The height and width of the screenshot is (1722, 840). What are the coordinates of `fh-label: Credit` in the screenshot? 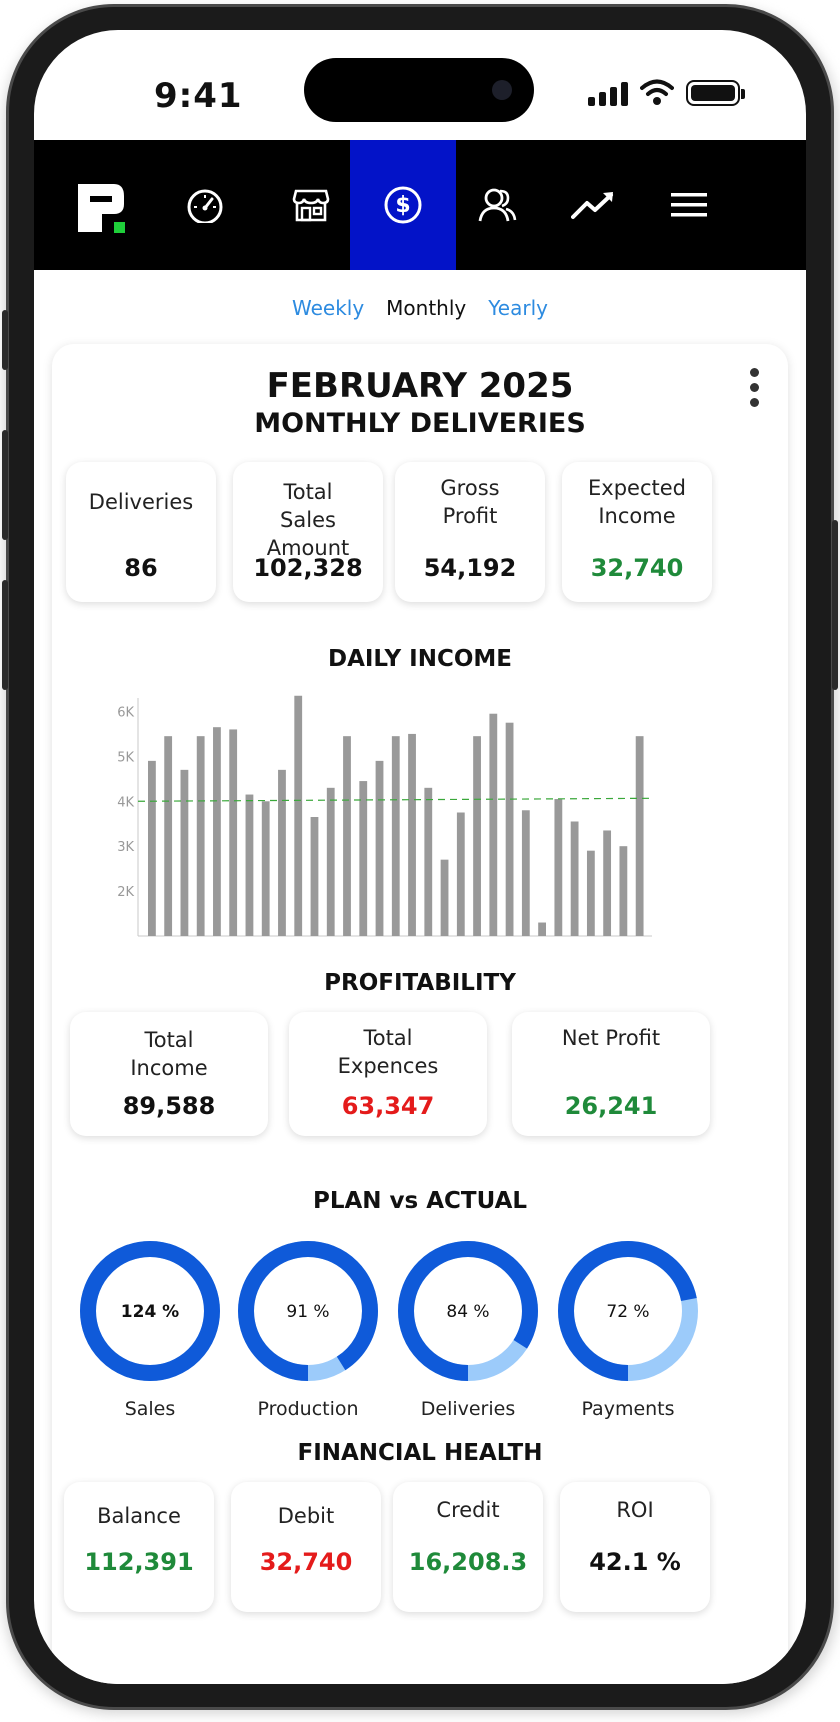 It's located at (468, 1510).